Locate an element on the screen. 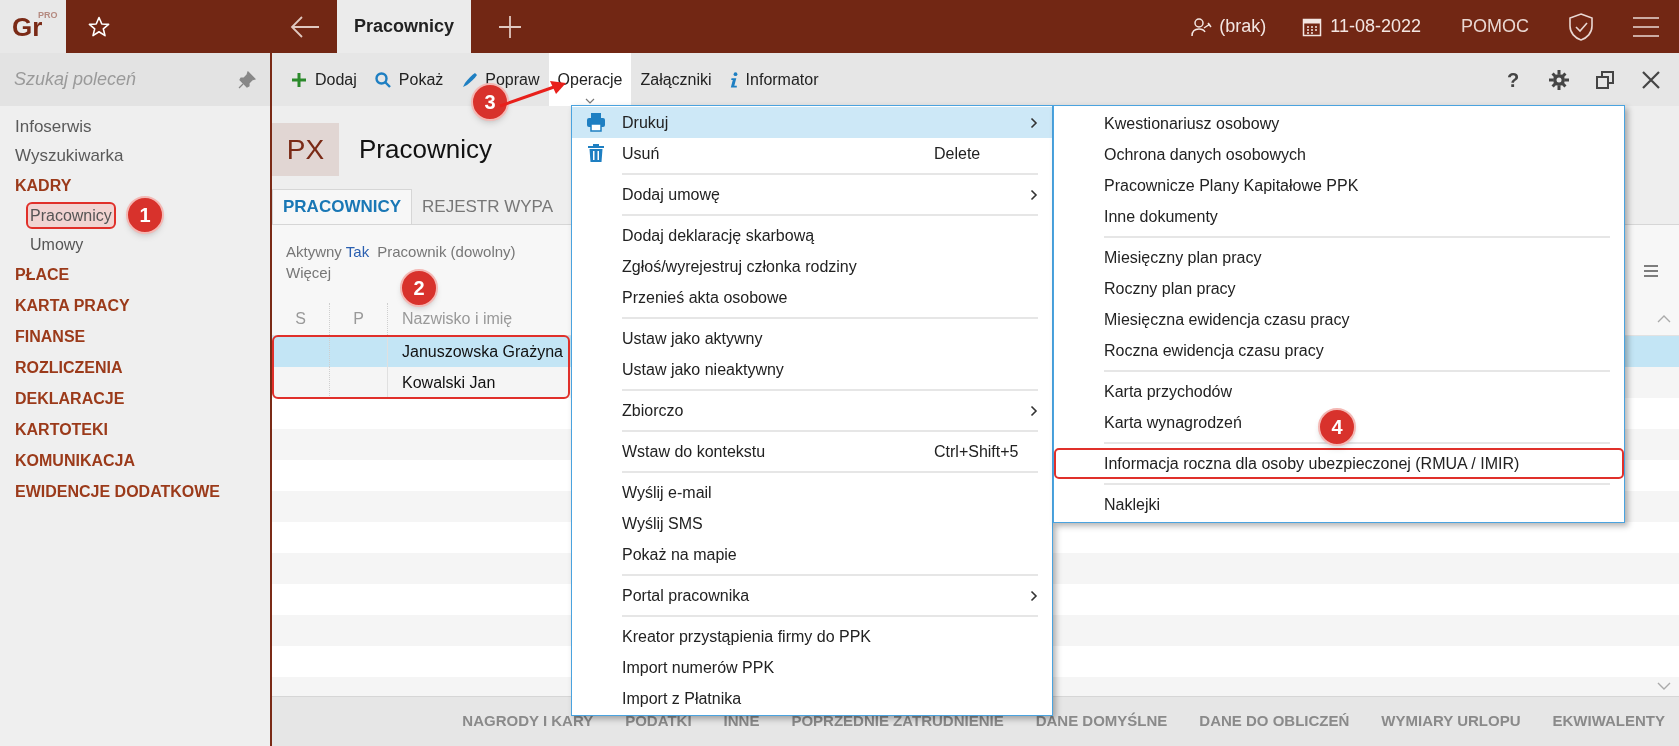  menu-item: Usuń Delete is located at coordinates (812, 153).